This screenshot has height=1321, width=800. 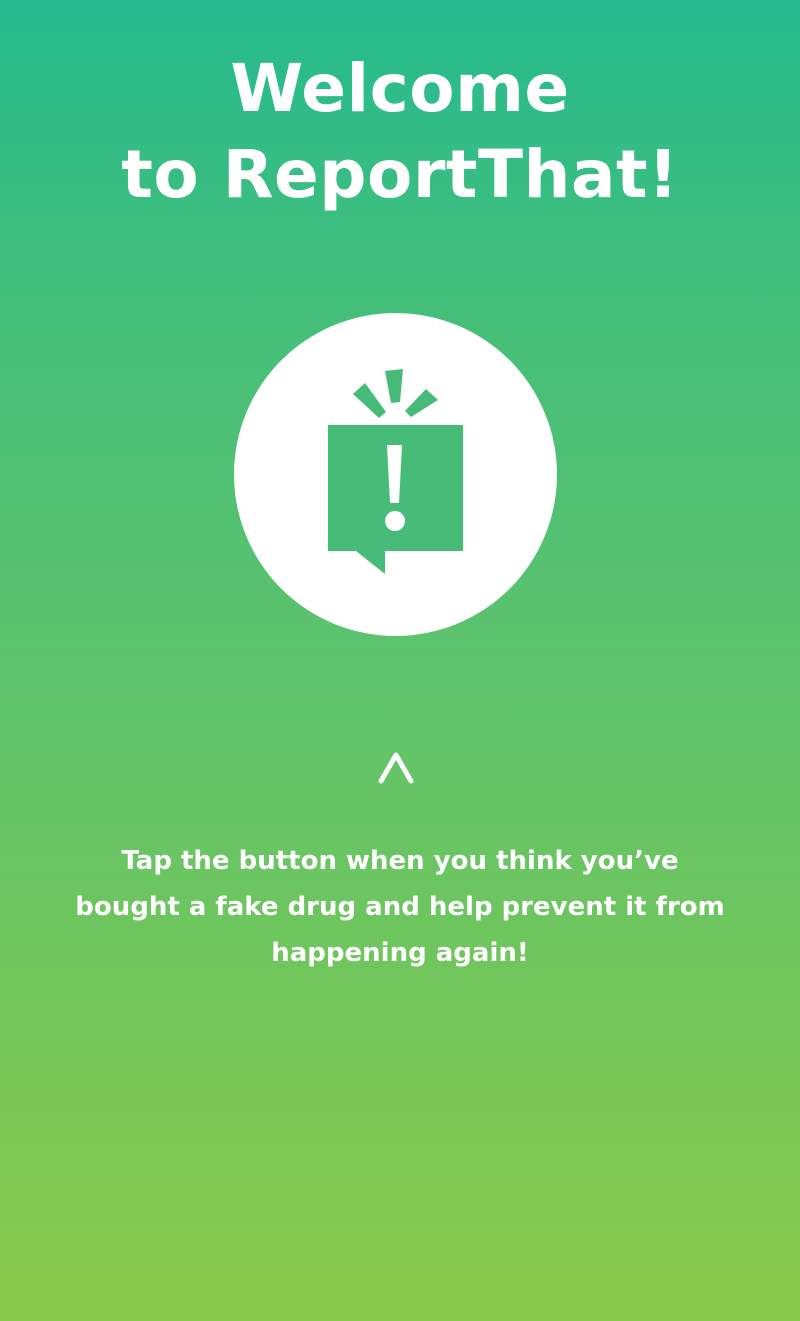 I want to click on instruction-line-3: happening again!, so click(x=400, y=953).